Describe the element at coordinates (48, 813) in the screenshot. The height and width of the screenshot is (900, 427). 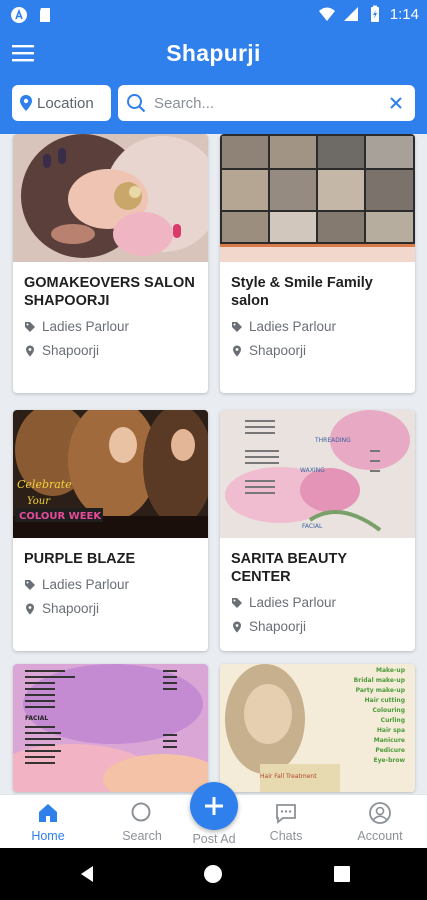
I see `home-icon` at that location.